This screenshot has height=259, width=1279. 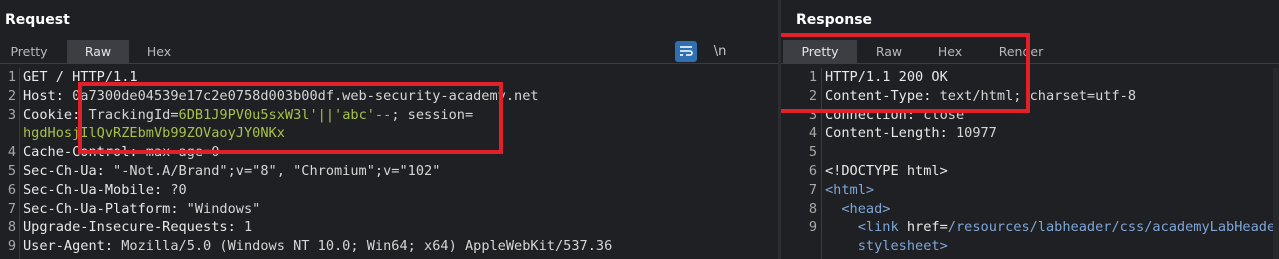 I want to click on code-line: 2 Content-Type: text/html; charset=utf-8, so click(x=1030, y=96).